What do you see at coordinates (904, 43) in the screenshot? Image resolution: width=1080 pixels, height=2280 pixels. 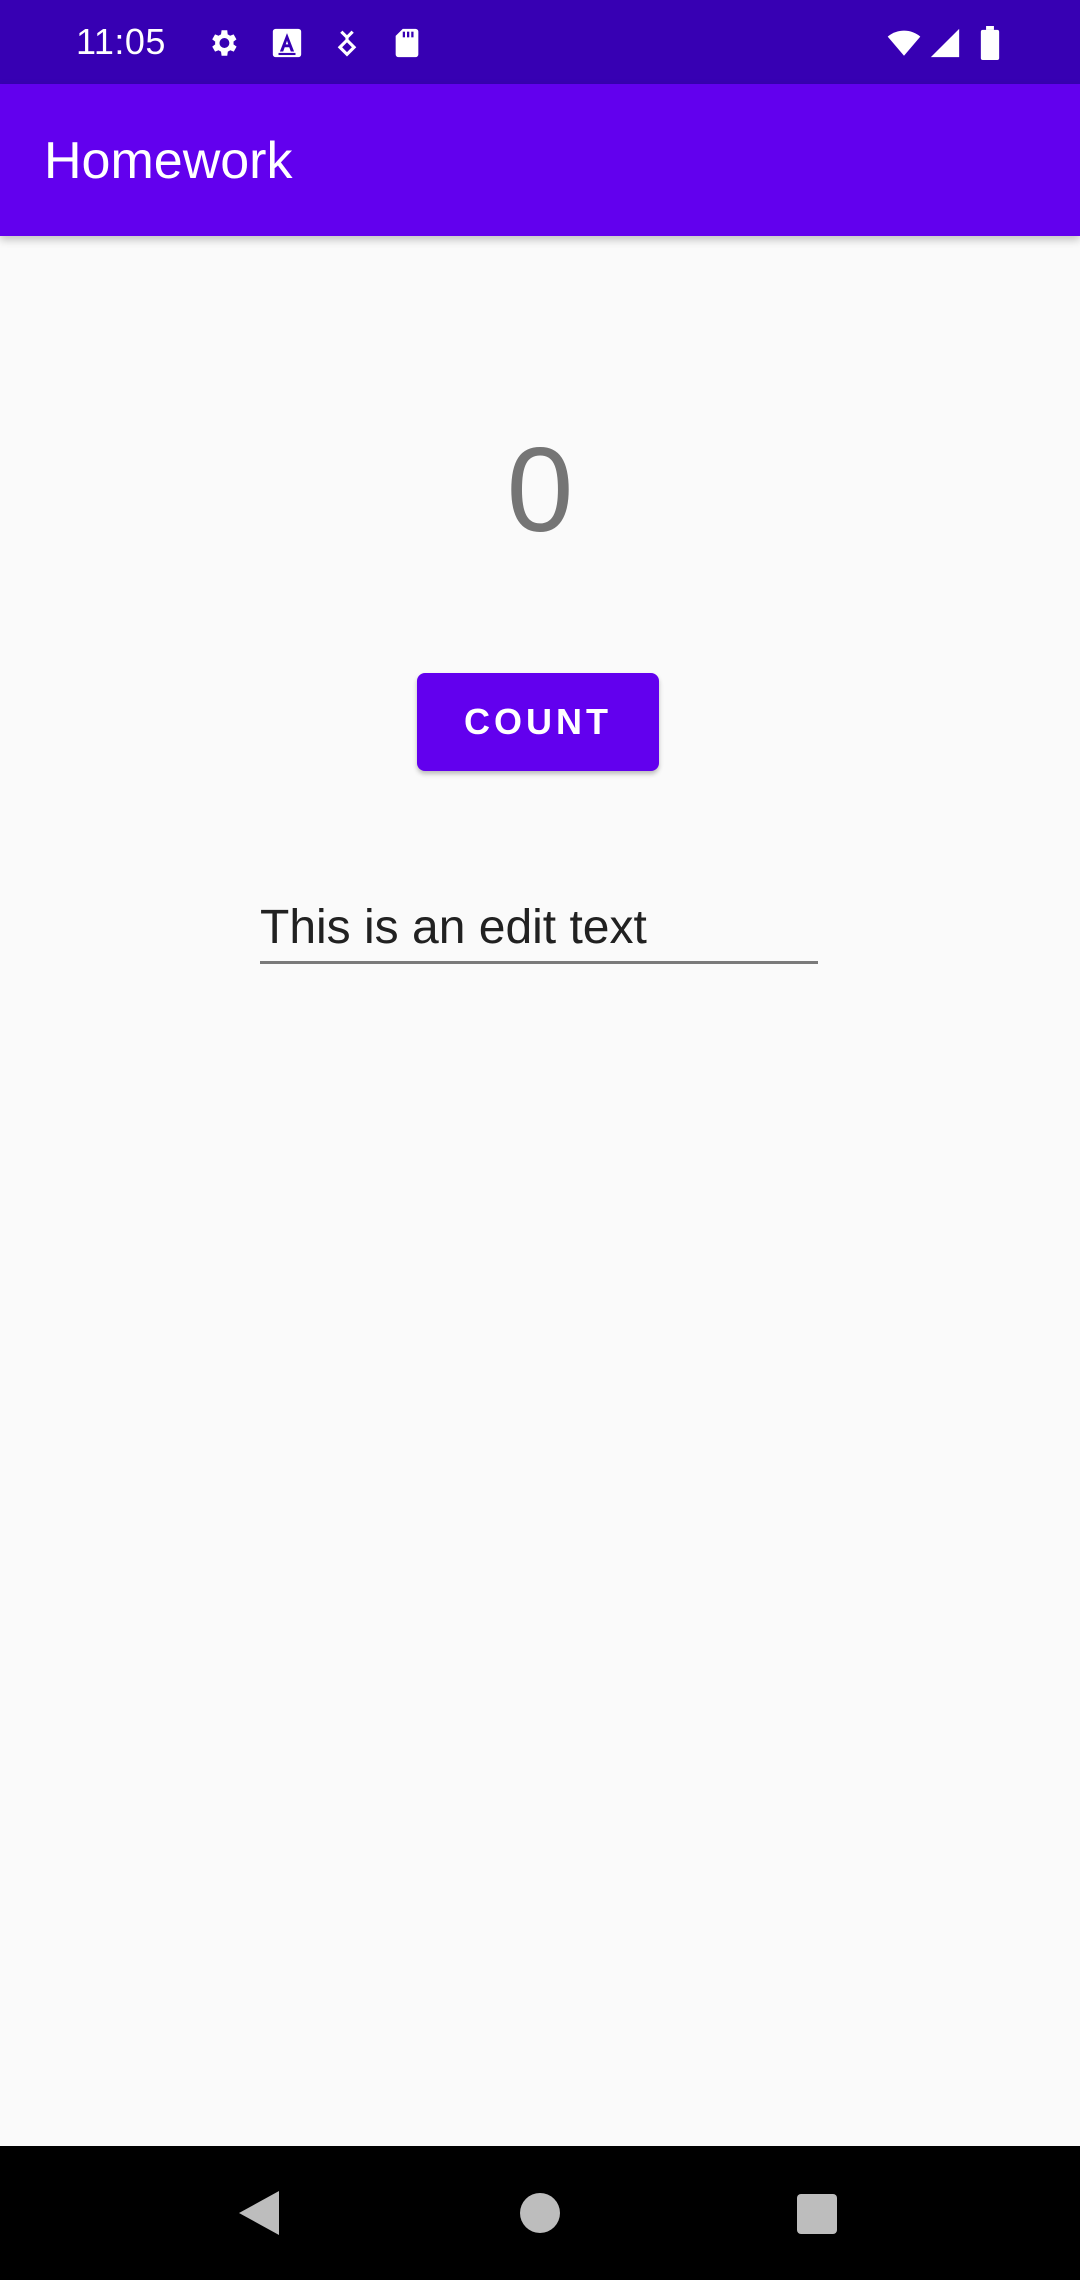 I see `wifi-icon` at bounding box center [904, 43].